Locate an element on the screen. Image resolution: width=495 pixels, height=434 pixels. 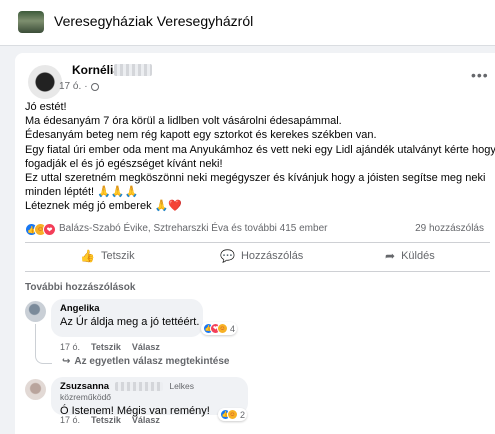
view-replies-link: ↪ Az egyetlen válasz megtekintése is located at coordinates (145, 361).